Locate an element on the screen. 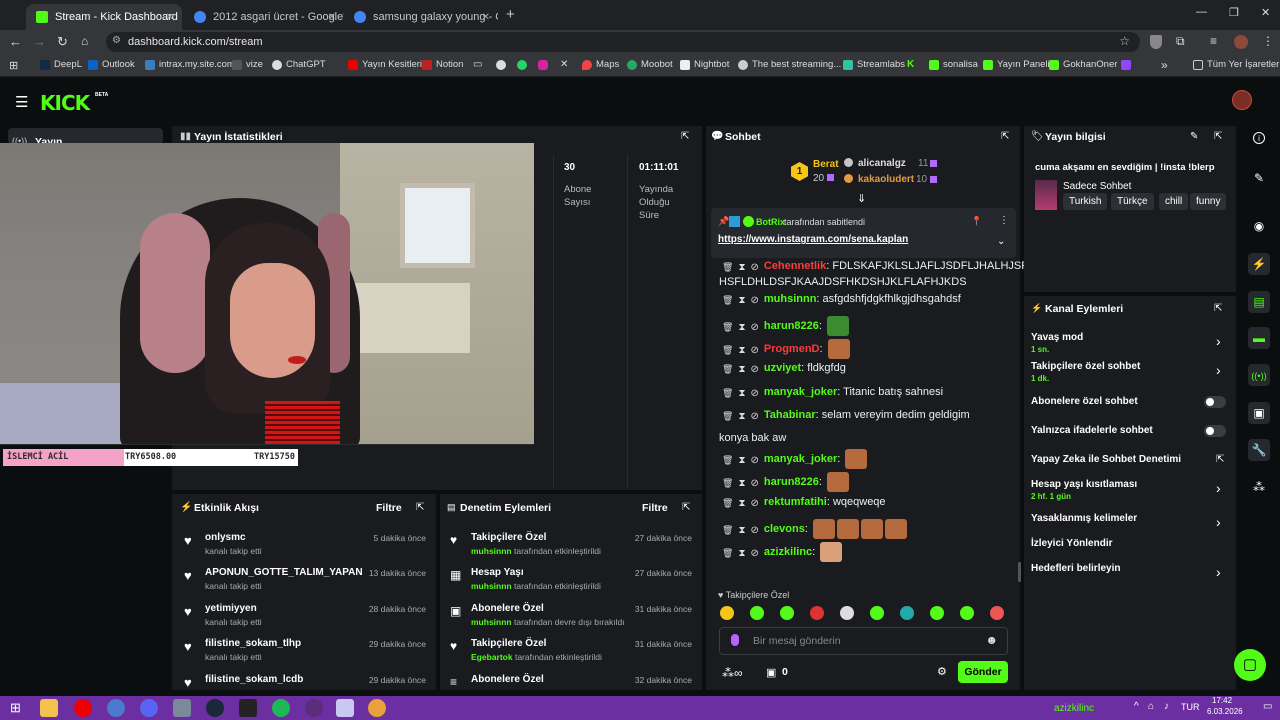 Image resolution: width=1280 pixels, height=720 pixels. second-gifter-name: alicanalgz is located at coordinates (882, 163).